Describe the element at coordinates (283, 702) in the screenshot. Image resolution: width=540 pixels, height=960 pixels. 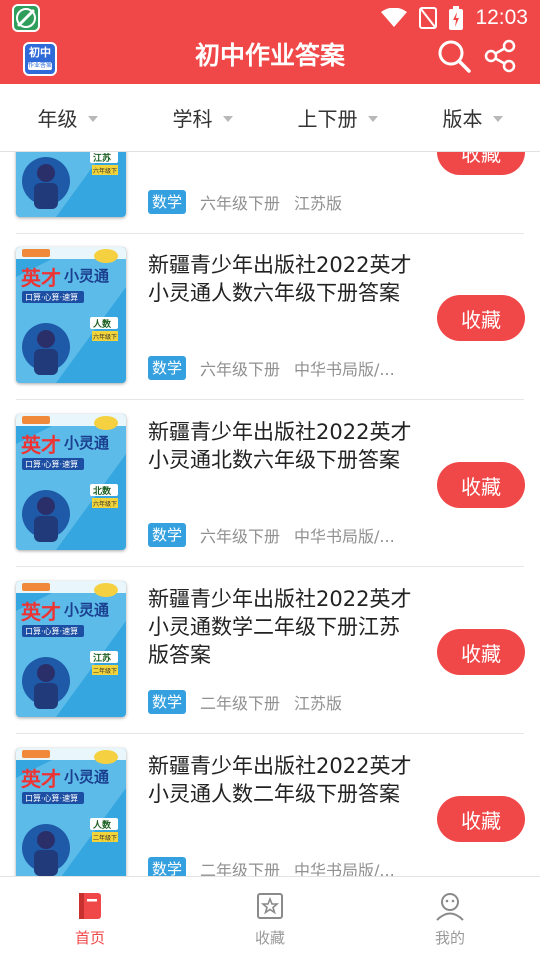
I see `item-meta: 数学 二年级下册 江苏版` at that location.